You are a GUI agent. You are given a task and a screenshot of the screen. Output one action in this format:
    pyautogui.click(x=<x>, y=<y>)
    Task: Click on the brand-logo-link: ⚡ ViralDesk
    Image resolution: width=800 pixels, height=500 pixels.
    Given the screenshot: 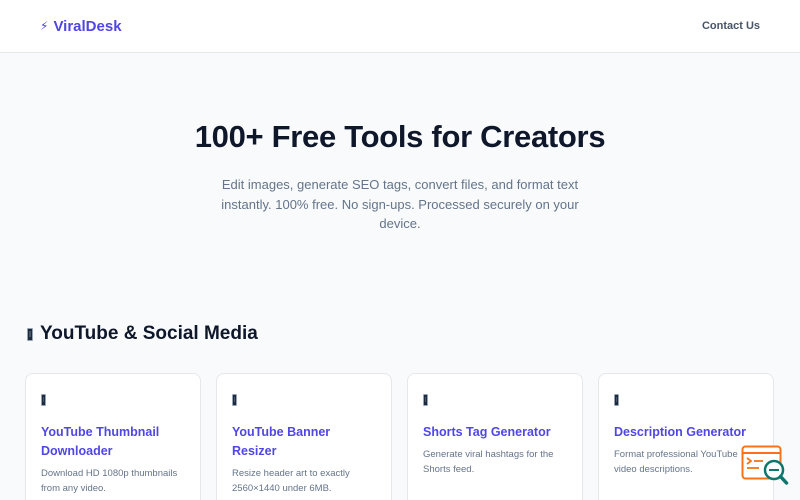 What is the action you would take?
    pyautogui.click(x=81, y=26)
    